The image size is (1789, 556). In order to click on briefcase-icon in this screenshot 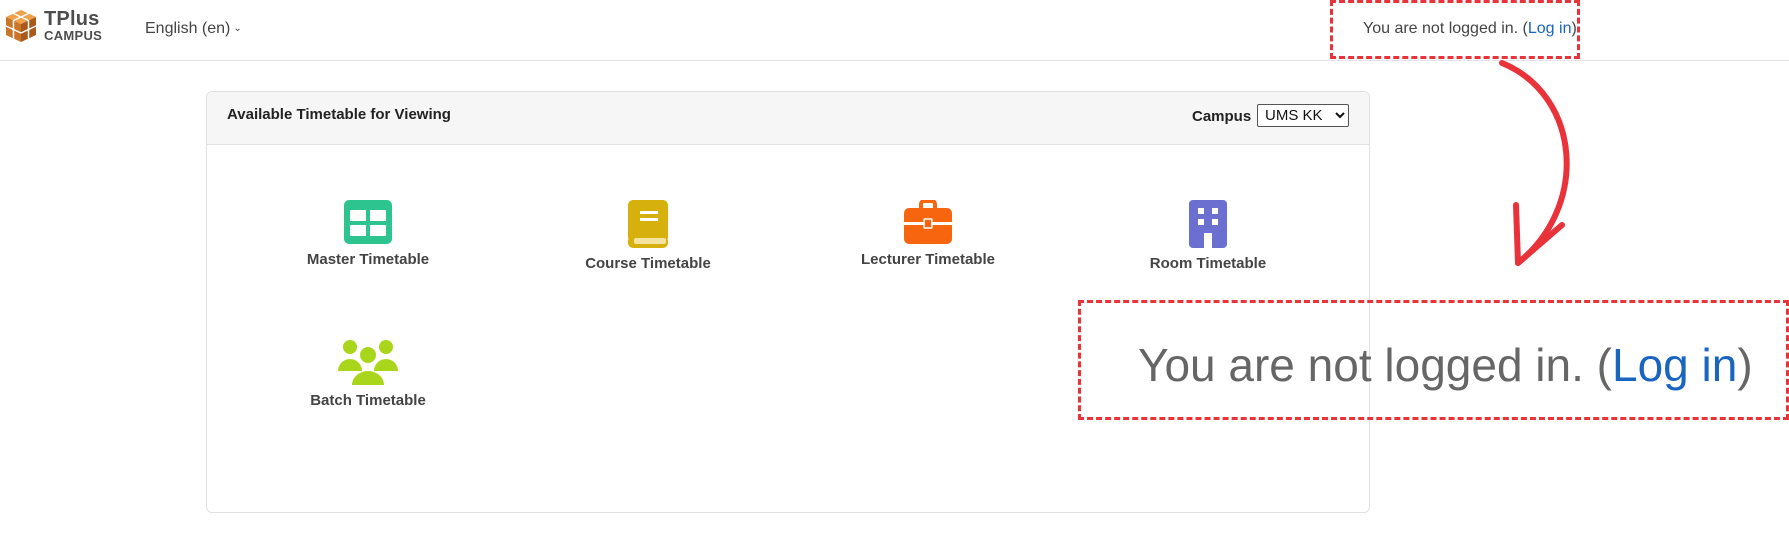, I will do `click(928, 222)`.